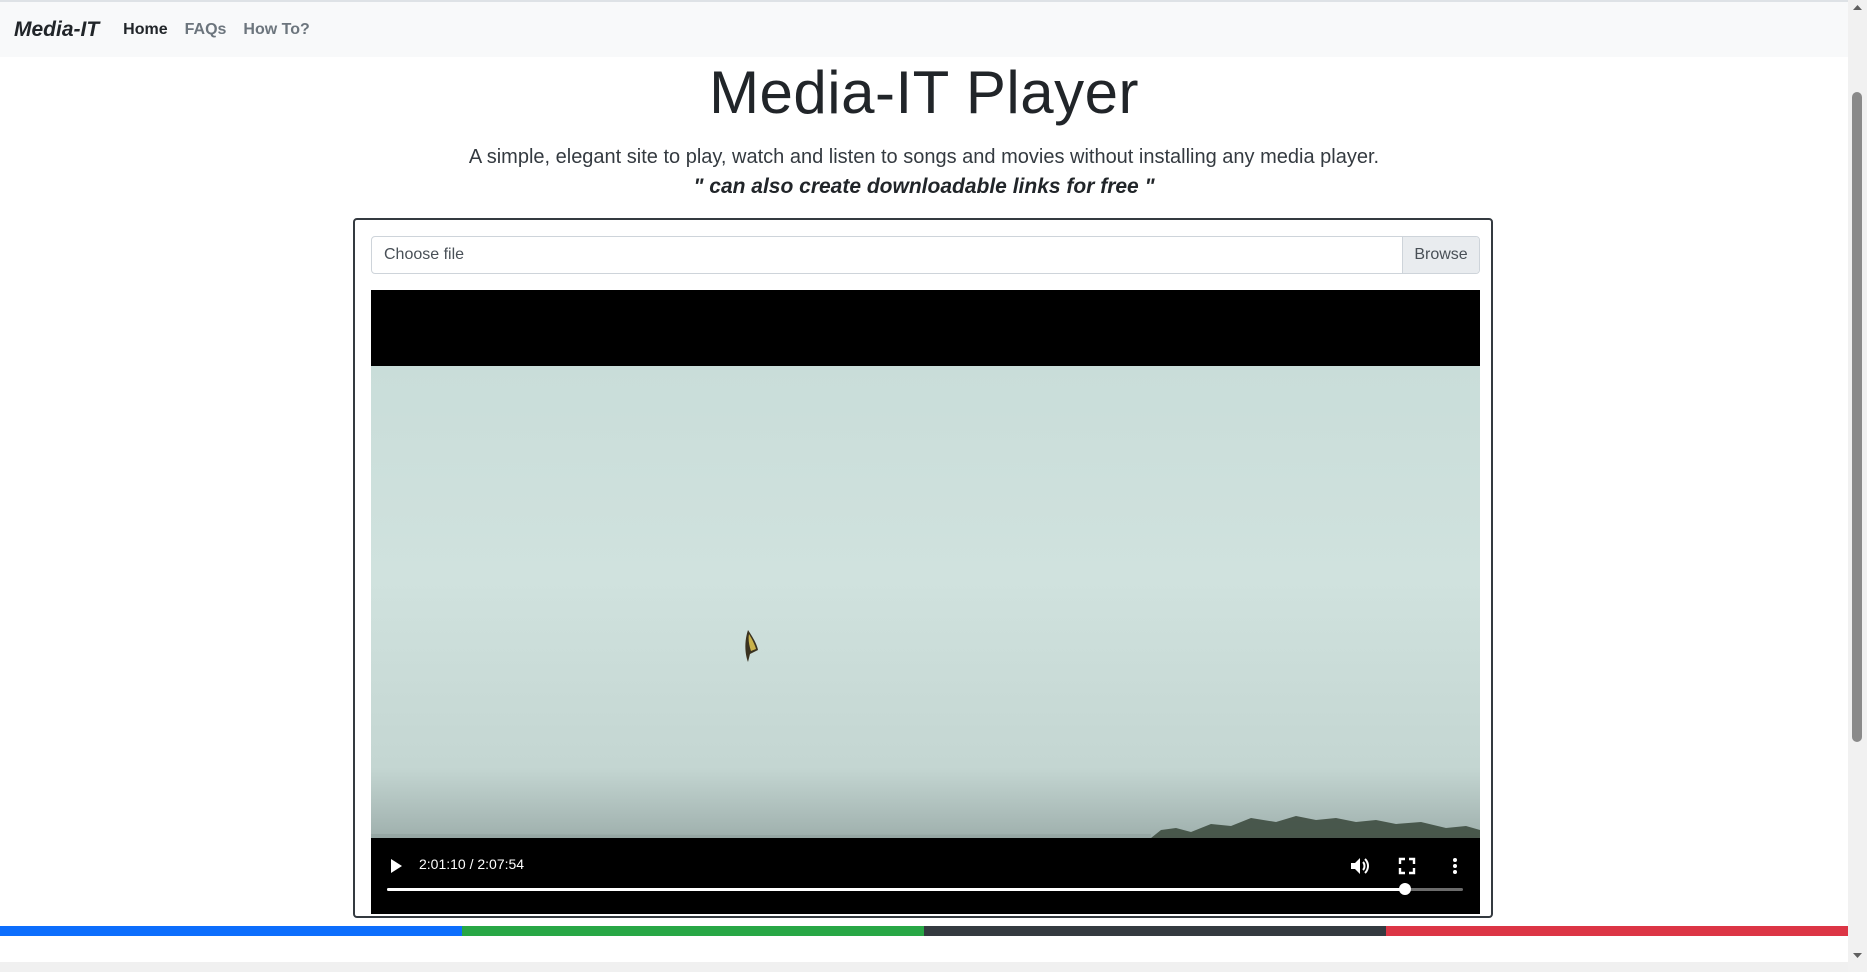 This screenshot has height=972, width=1867. Describe the element at coordinates (751, 646) in the screenshot. I see `bird-image` at that location.